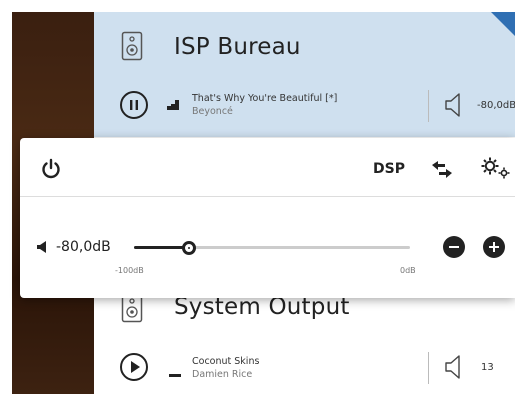 This screenshot has width=515, height=394. Describe the element at coordinates (496, 168) in the screenshot. I see `settings-icon` at that location.